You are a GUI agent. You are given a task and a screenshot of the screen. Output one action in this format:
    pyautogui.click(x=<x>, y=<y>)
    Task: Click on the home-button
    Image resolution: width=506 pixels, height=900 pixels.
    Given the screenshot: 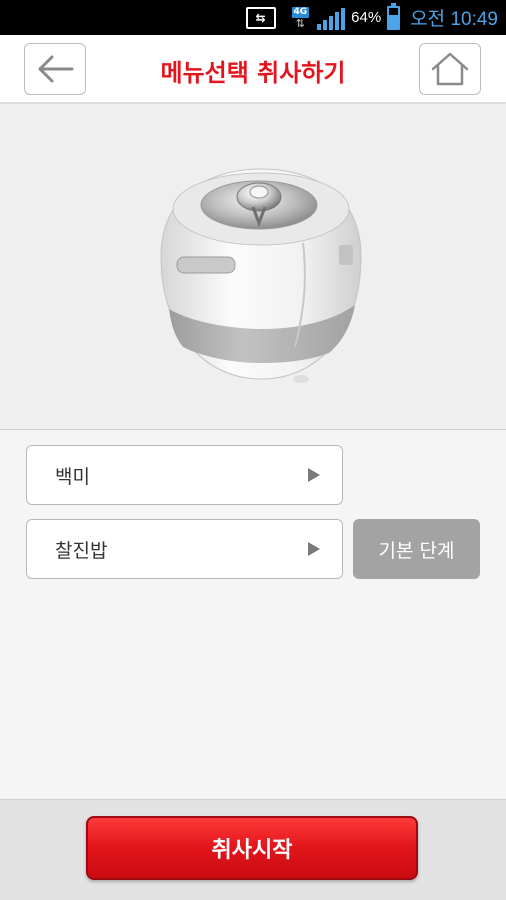 What is the action you would take?
    pyautogui.click(x=450, y=69)
    